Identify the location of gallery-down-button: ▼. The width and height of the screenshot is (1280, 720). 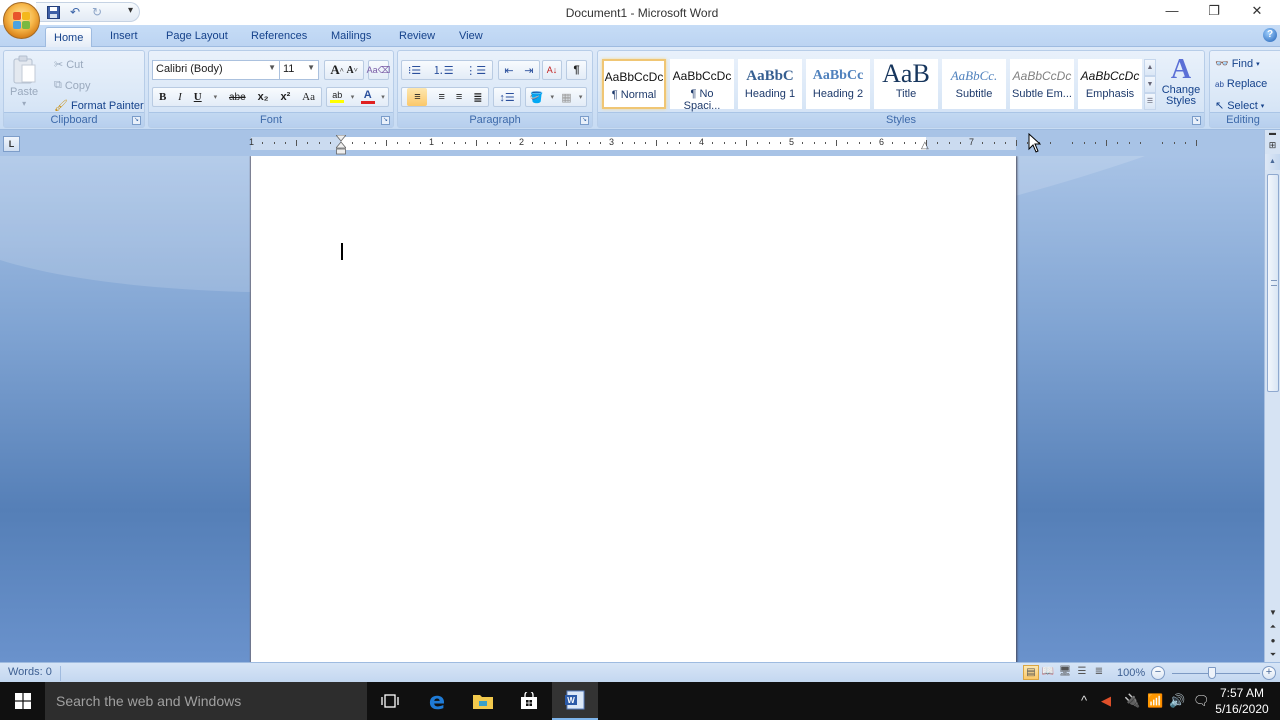
(1150, 84).